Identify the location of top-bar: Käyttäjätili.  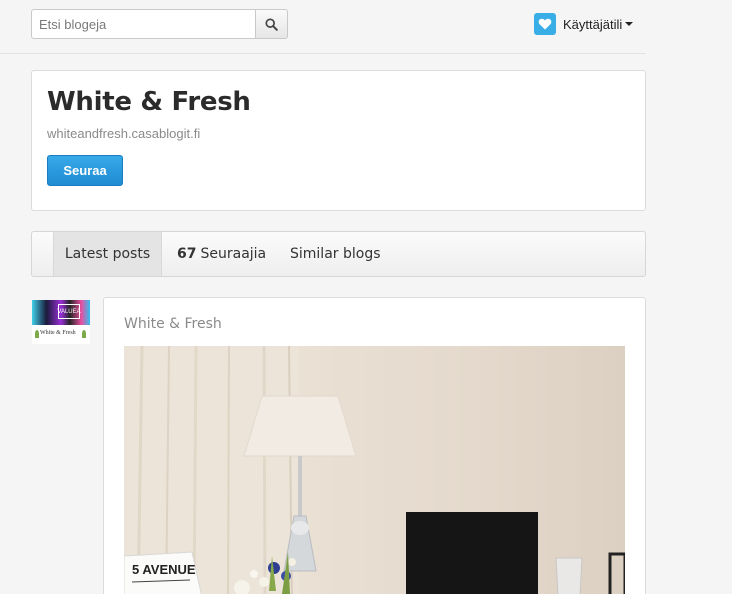
(323, 27).